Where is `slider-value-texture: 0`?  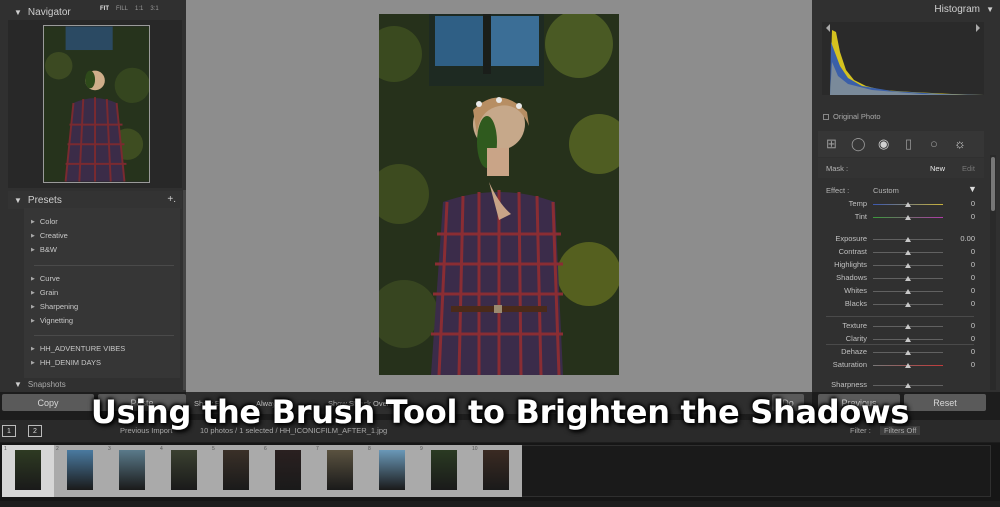 slider-value-texture: 0 is located at coordinates (973, 325).